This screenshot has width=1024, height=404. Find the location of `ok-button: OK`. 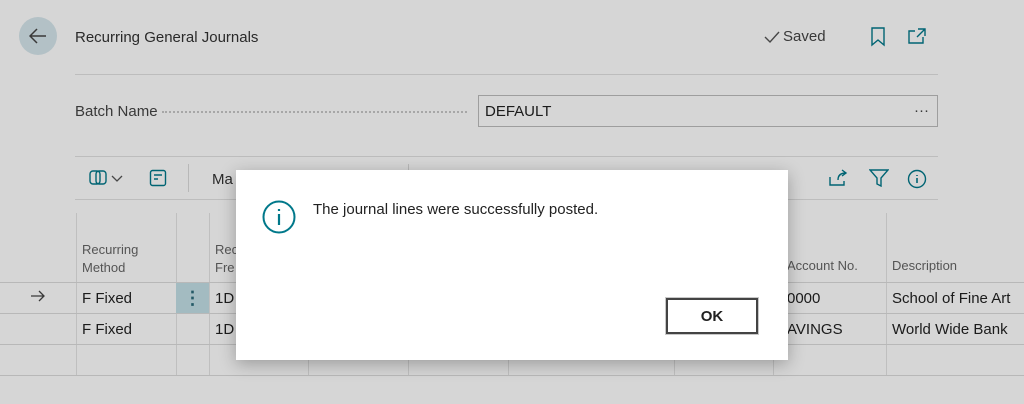

ok-button: OK is located at coordinates (712, 316).